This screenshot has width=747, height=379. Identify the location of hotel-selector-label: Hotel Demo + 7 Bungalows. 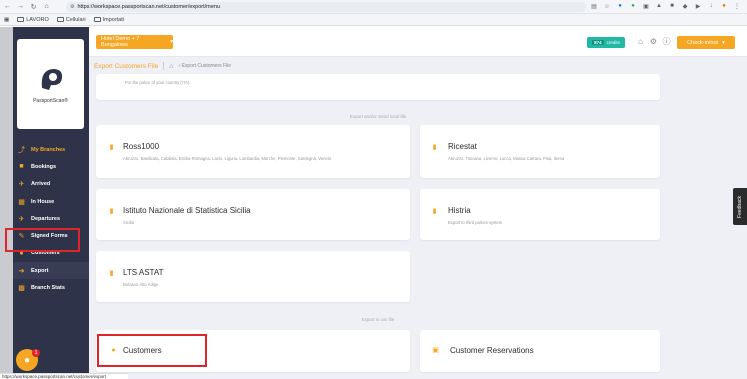
(120, 42).